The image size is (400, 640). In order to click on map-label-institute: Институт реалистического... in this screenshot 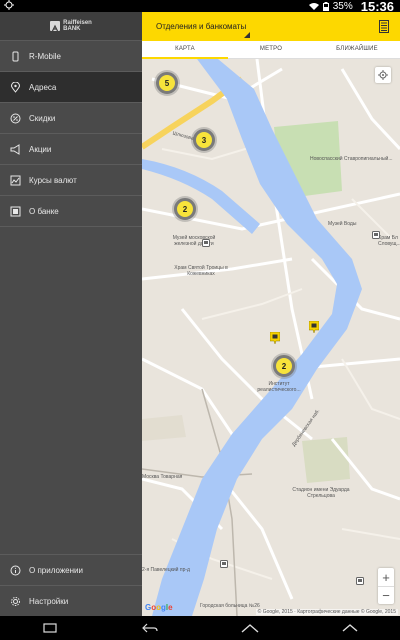, I will do `click(279, 387)`.